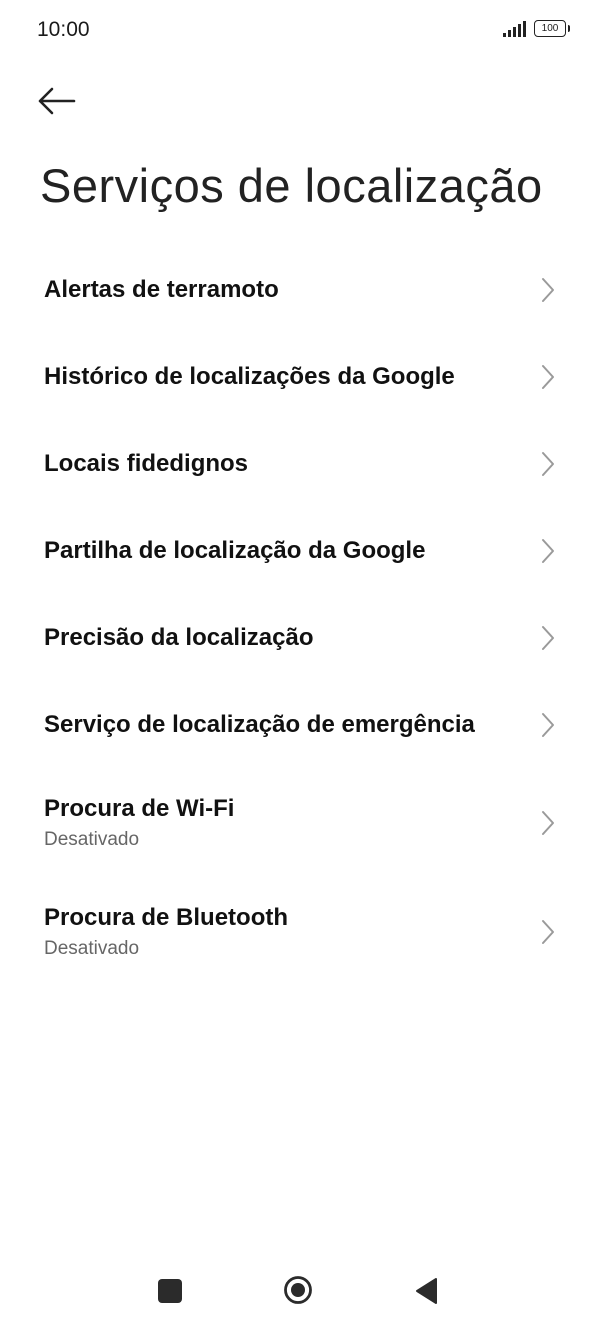  I want to click on signal-icon, so click(514, 28).